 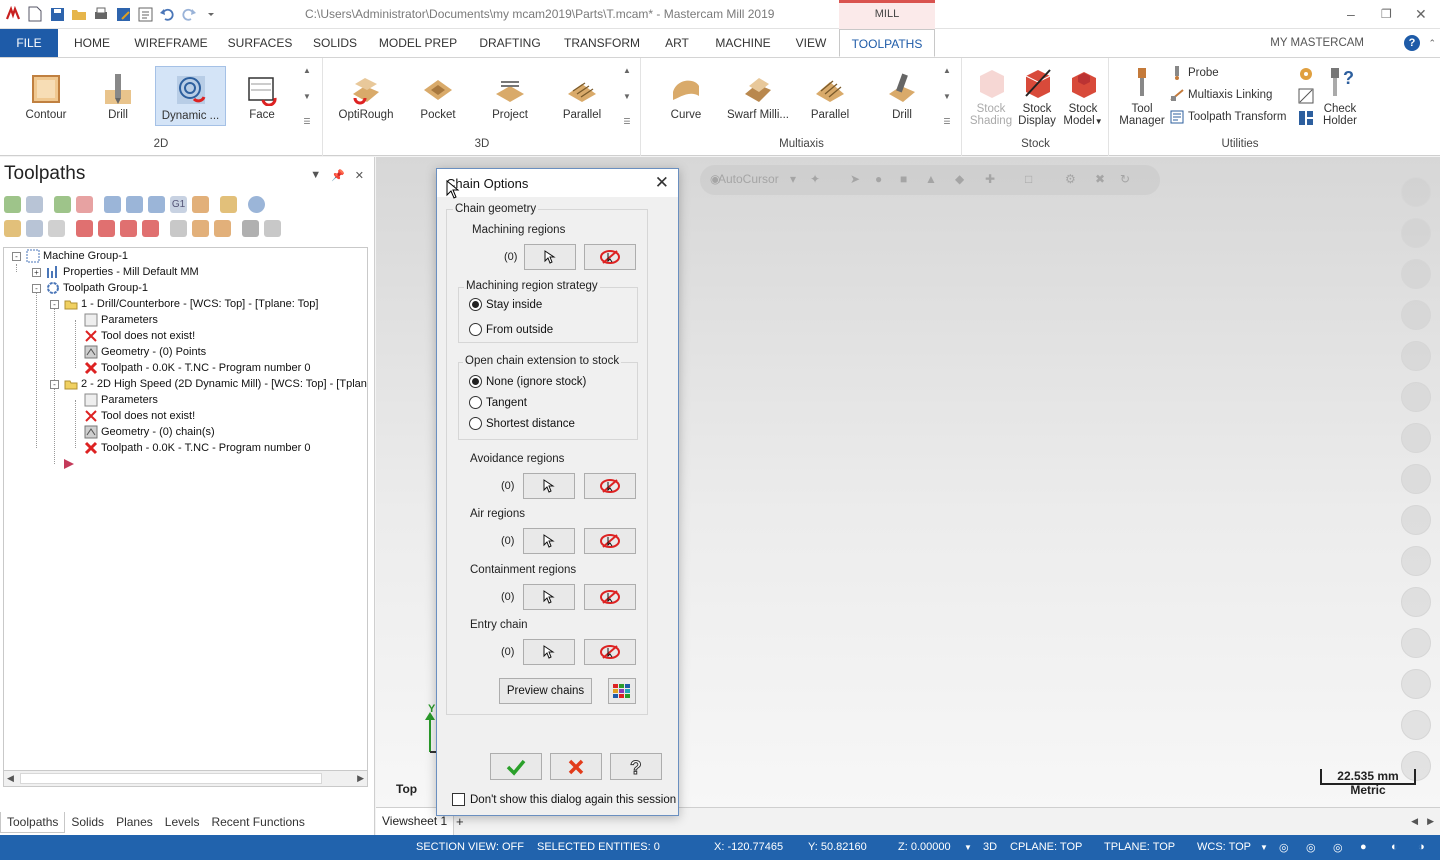 What do you see at coordinates (16, 256) in the screenshot?
I see `expand-machine-group: -` at bounding box center [16, 256].